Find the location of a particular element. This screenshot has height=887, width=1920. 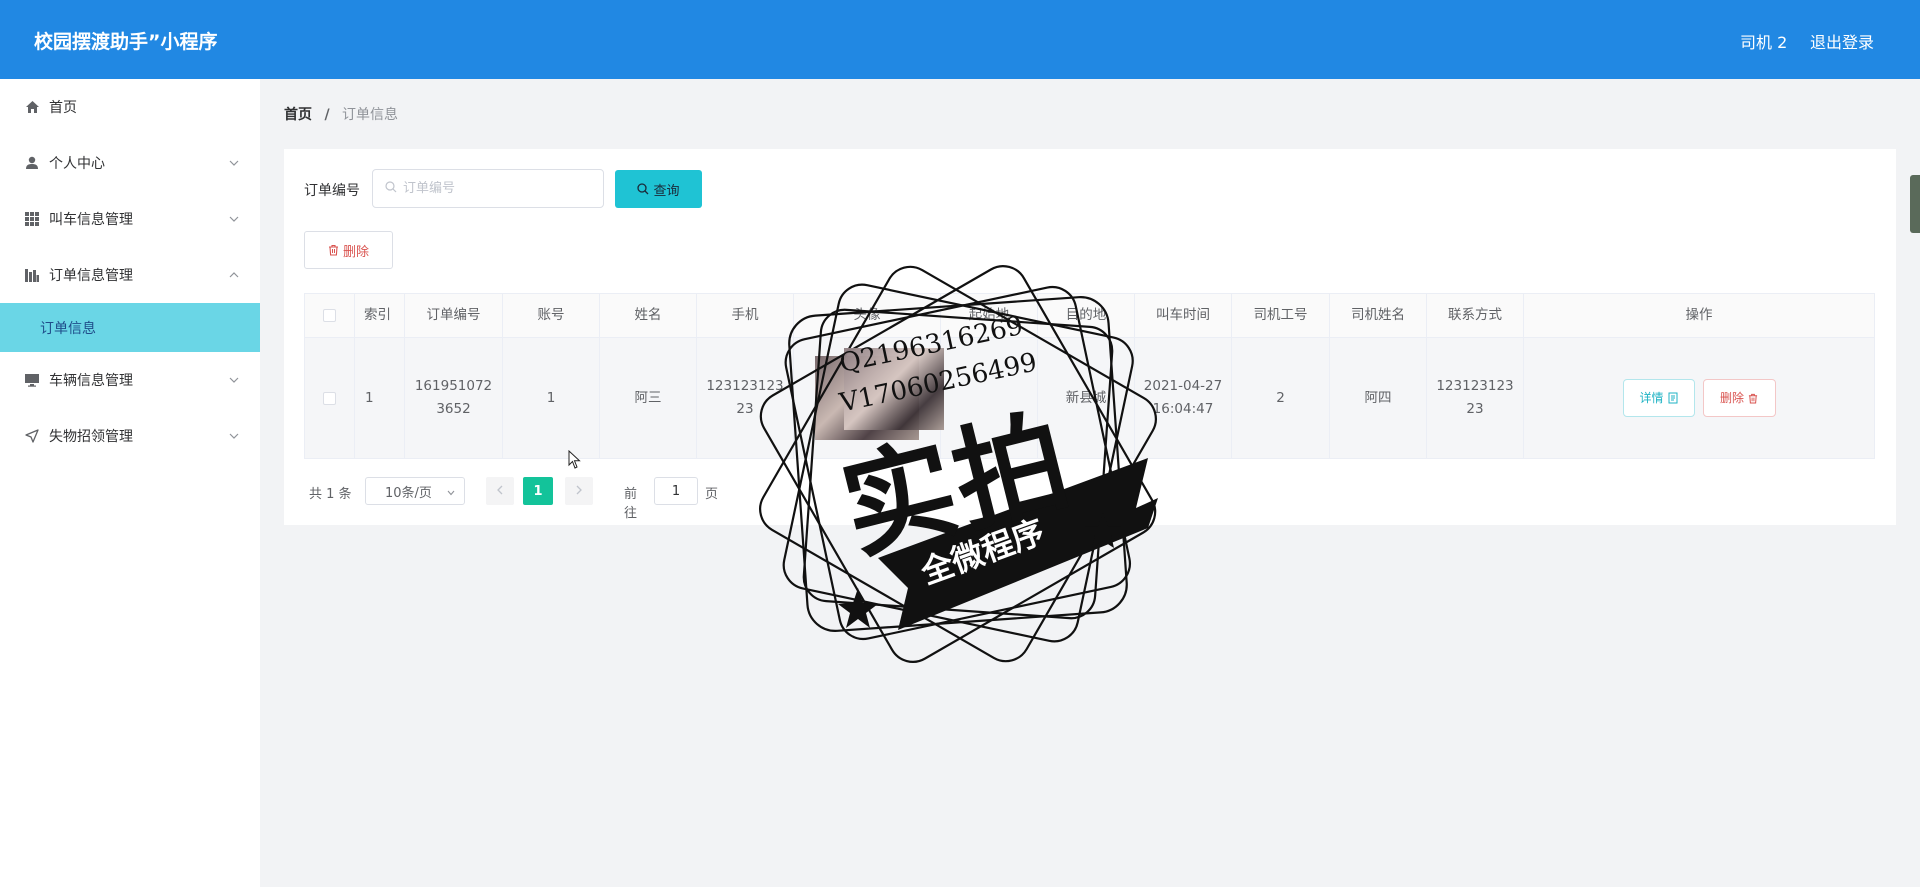

home-icon is located at coordinates (32, 107).